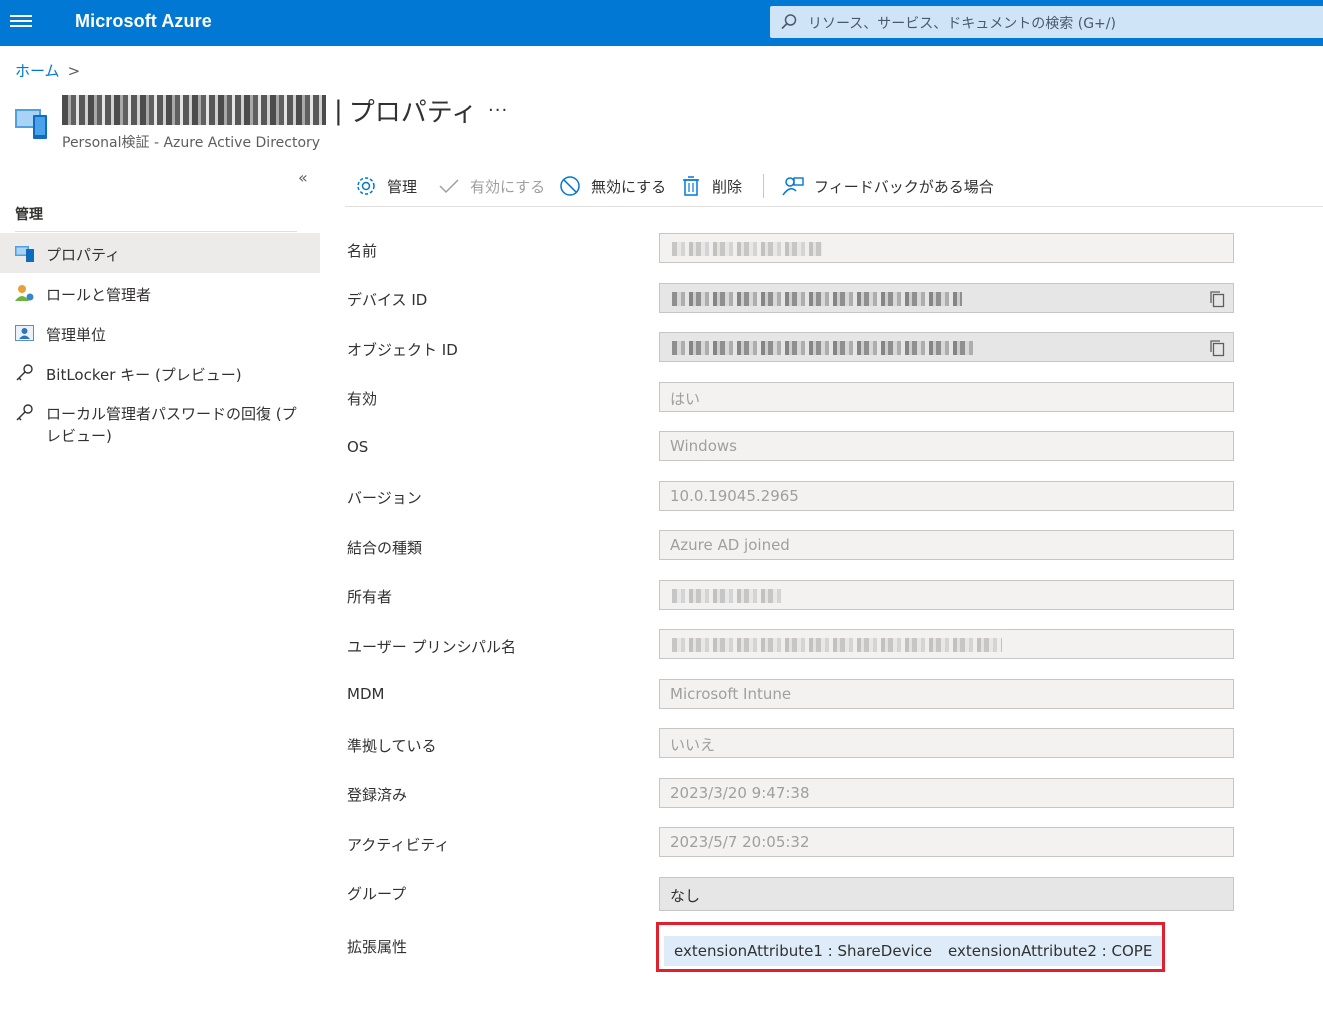 The height and width of the screenshot is (1011, 1323). Describe the element at coordinates (362, 399) in the screenshot. I see `enabled-label: 有効` at that location.